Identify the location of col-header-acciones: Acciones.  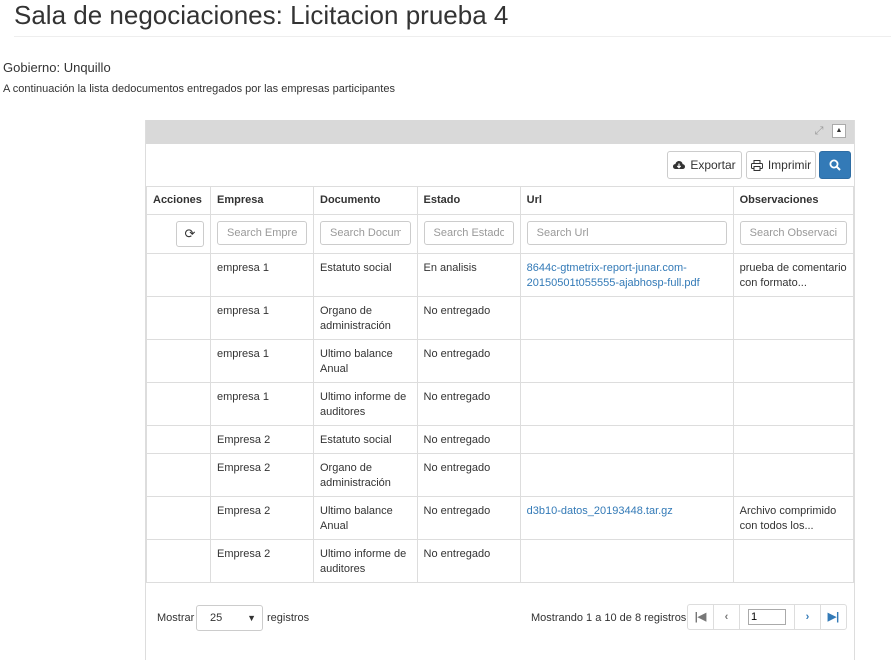
(178, 200).